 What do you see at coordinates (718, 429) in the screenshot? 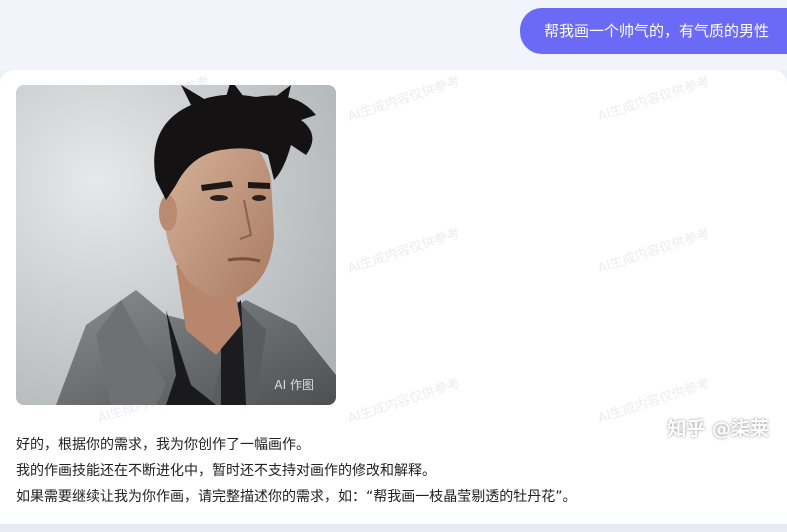
I see `site-watermark: 知乎 @柒莱` at bounding box center [718, 429].